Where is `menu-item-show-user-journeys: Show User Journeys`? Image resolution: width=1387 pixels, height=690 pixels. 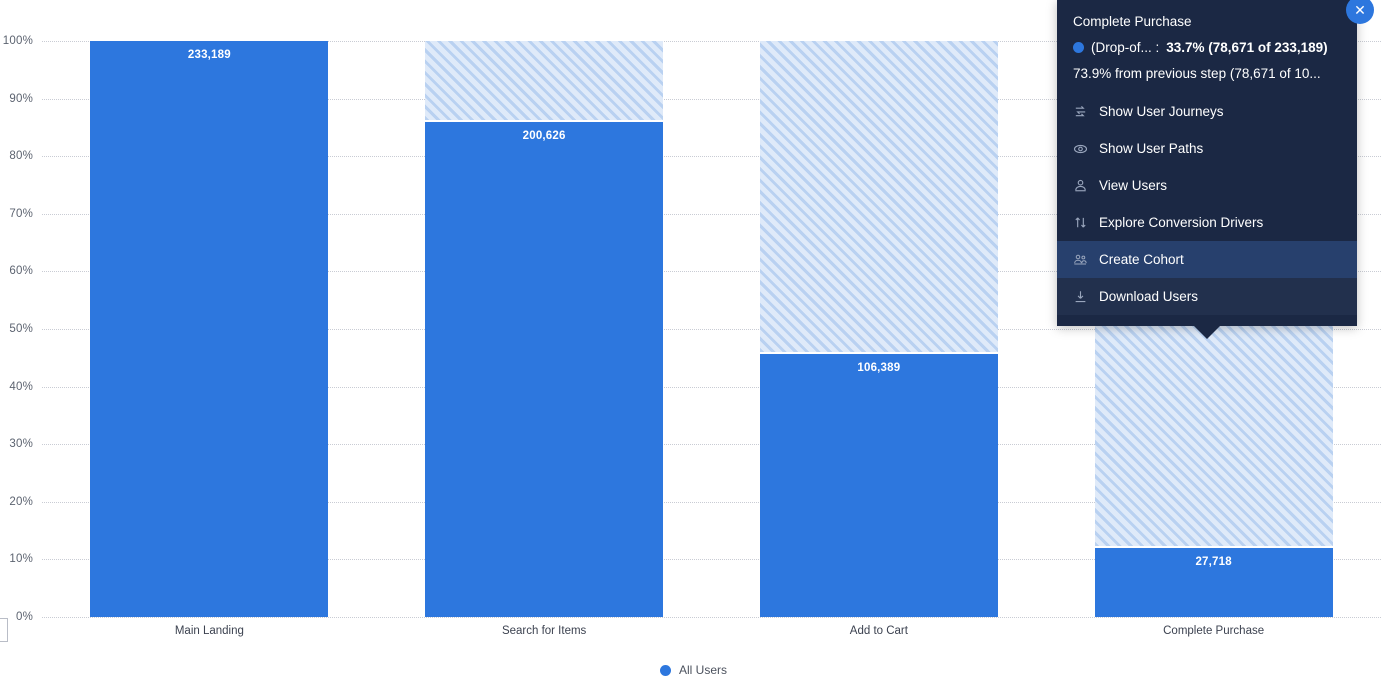
menu-item-show-user-journeys: Show User Journeys is located at coordinates (1207, 111).